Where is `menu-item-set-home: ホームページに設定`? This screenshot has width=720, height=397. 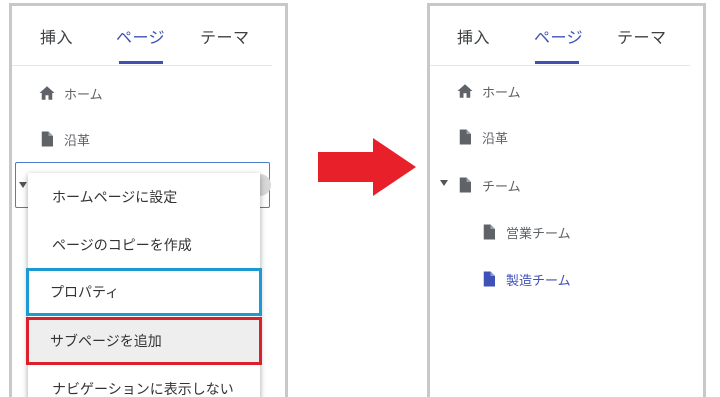
menu-item-set-home: ホームページに設定 is located at coordinates (144, 197).